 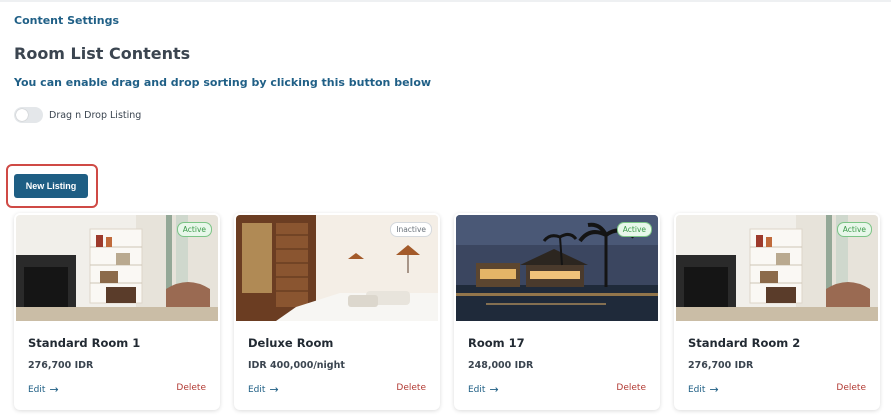 I want to click on room-title: Standard Room 1, so click(x=84, y=343).